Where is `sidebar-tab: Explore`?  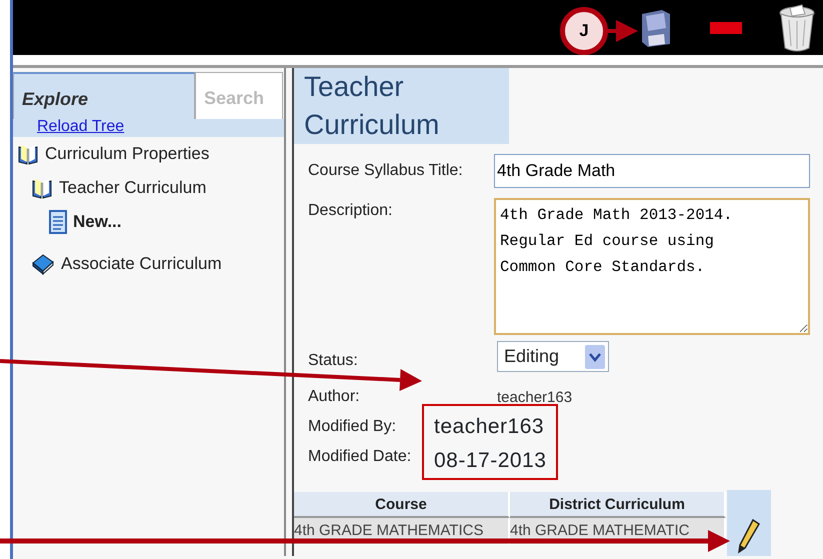 sidebar-tab: Explore is located at coordinates (104, 95).